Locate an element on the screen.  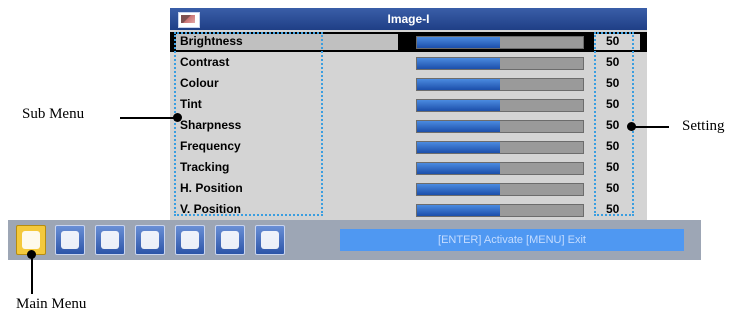
3d-icon is located at coordinates (270, 240).